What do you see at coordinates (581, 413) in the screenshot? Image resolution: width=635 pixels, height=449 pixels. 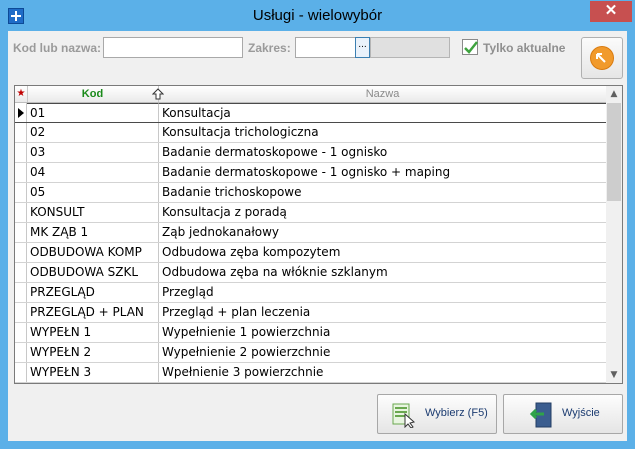 I see `wyjscie-button-label: Wyjście` at bounding box center [581, 413].